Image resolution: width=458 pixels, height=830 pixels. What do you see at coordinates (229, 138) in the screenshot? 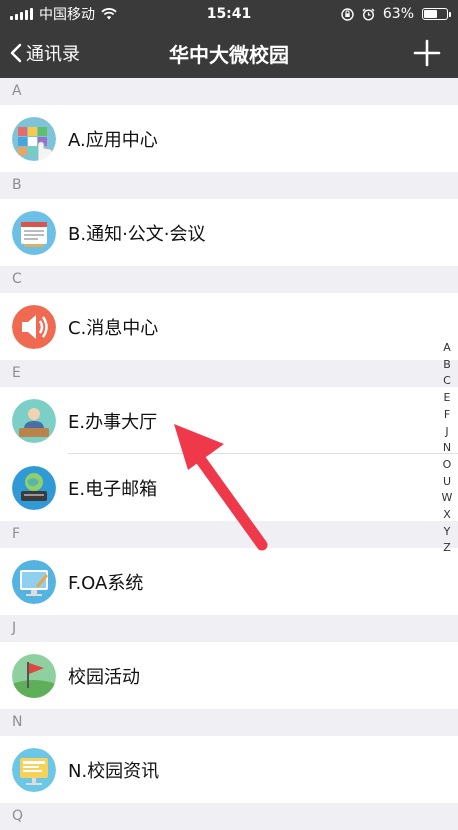
I see `list-item-app-center: A.应用中心` at bounding box center [229, 138].